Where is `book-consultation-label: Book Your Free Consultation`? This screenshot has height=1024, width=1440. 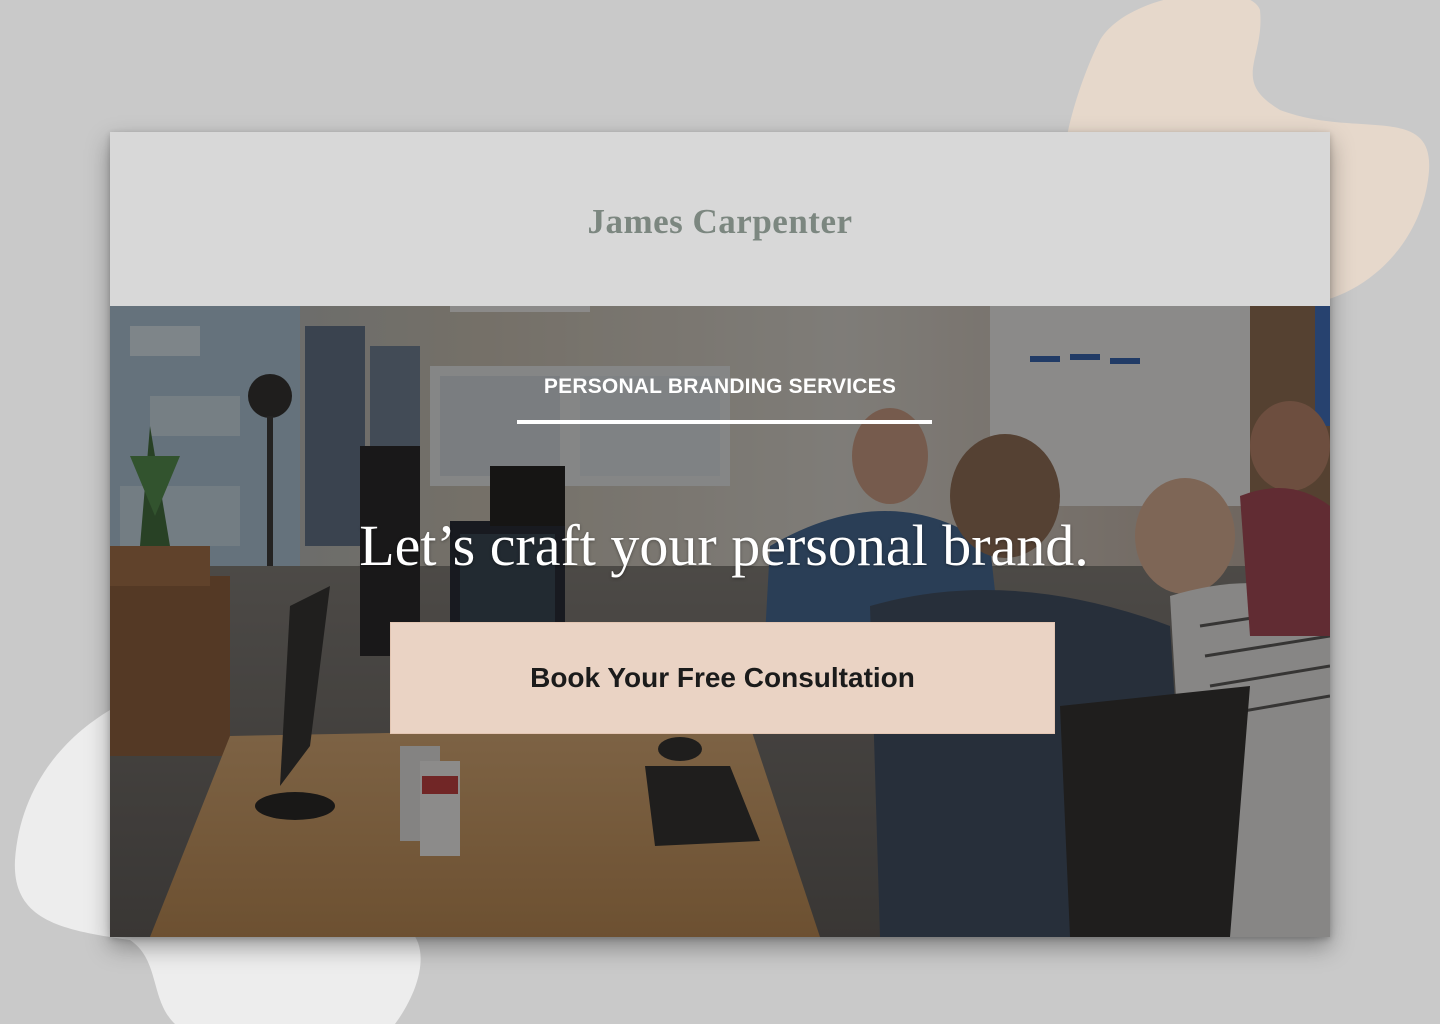
book-consultation-label: Book Your Free Consultation is located at coordinates (722, 677).